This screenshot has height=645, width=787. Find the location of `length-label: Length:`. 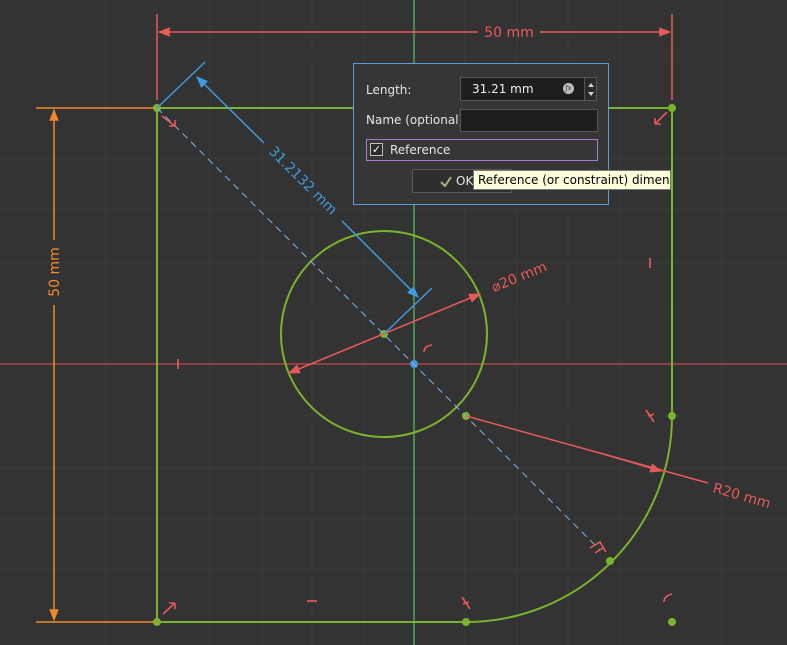

length-label: Length: is located at coordinates (389, 90).